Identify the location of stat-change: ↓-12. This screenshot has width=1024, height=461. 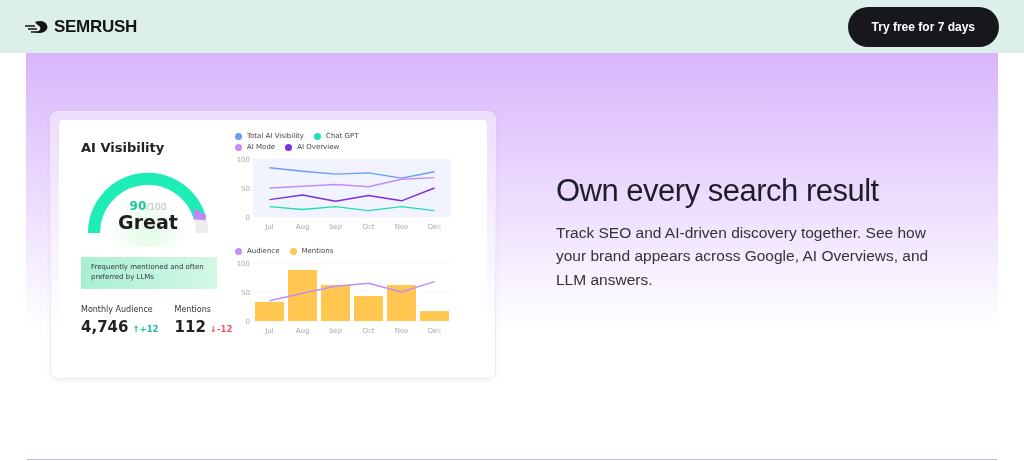
(221, 328).